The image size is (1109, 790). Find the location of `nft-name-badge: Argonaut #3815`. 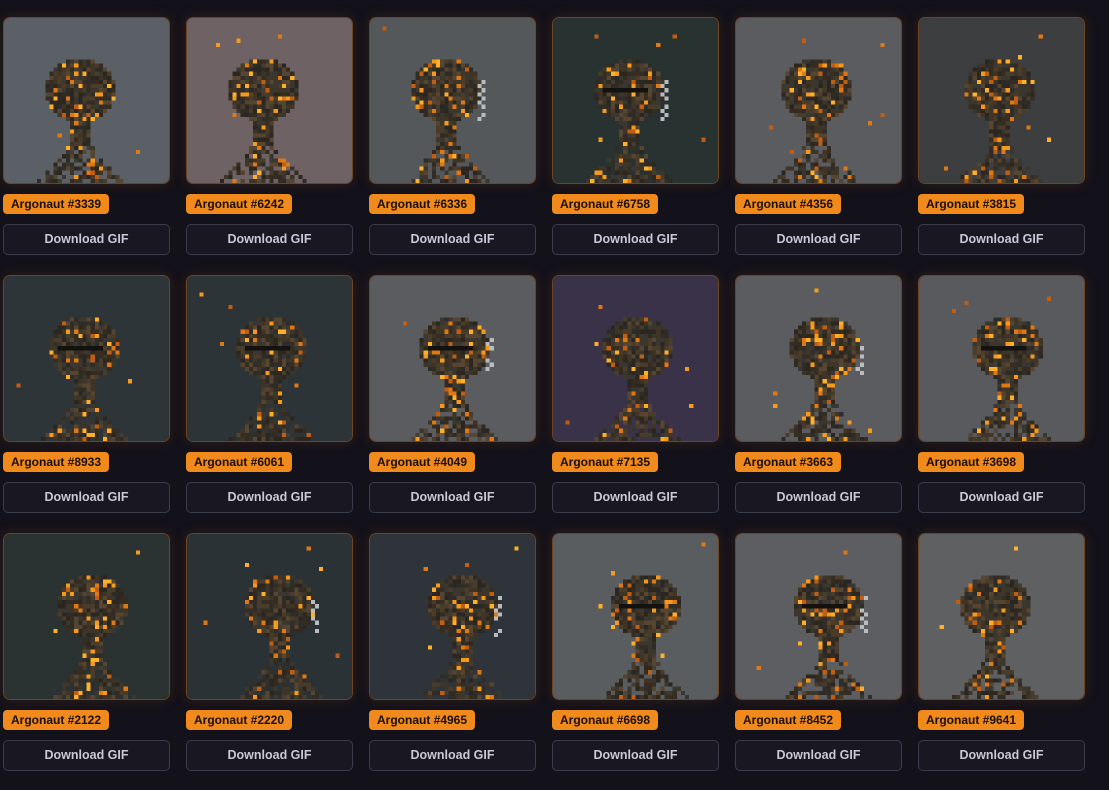

nft-name-badge: Argonaut #3815 is located at coordinates (971, 204).